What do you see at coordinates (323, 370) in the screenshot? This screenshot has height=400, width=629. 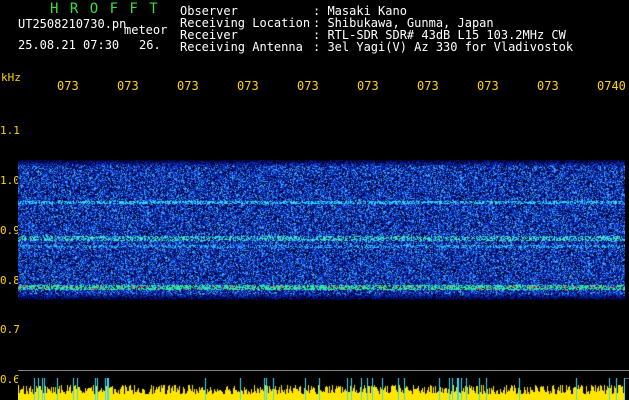 I see `baseline-divider` at bounding box center [323, 370].